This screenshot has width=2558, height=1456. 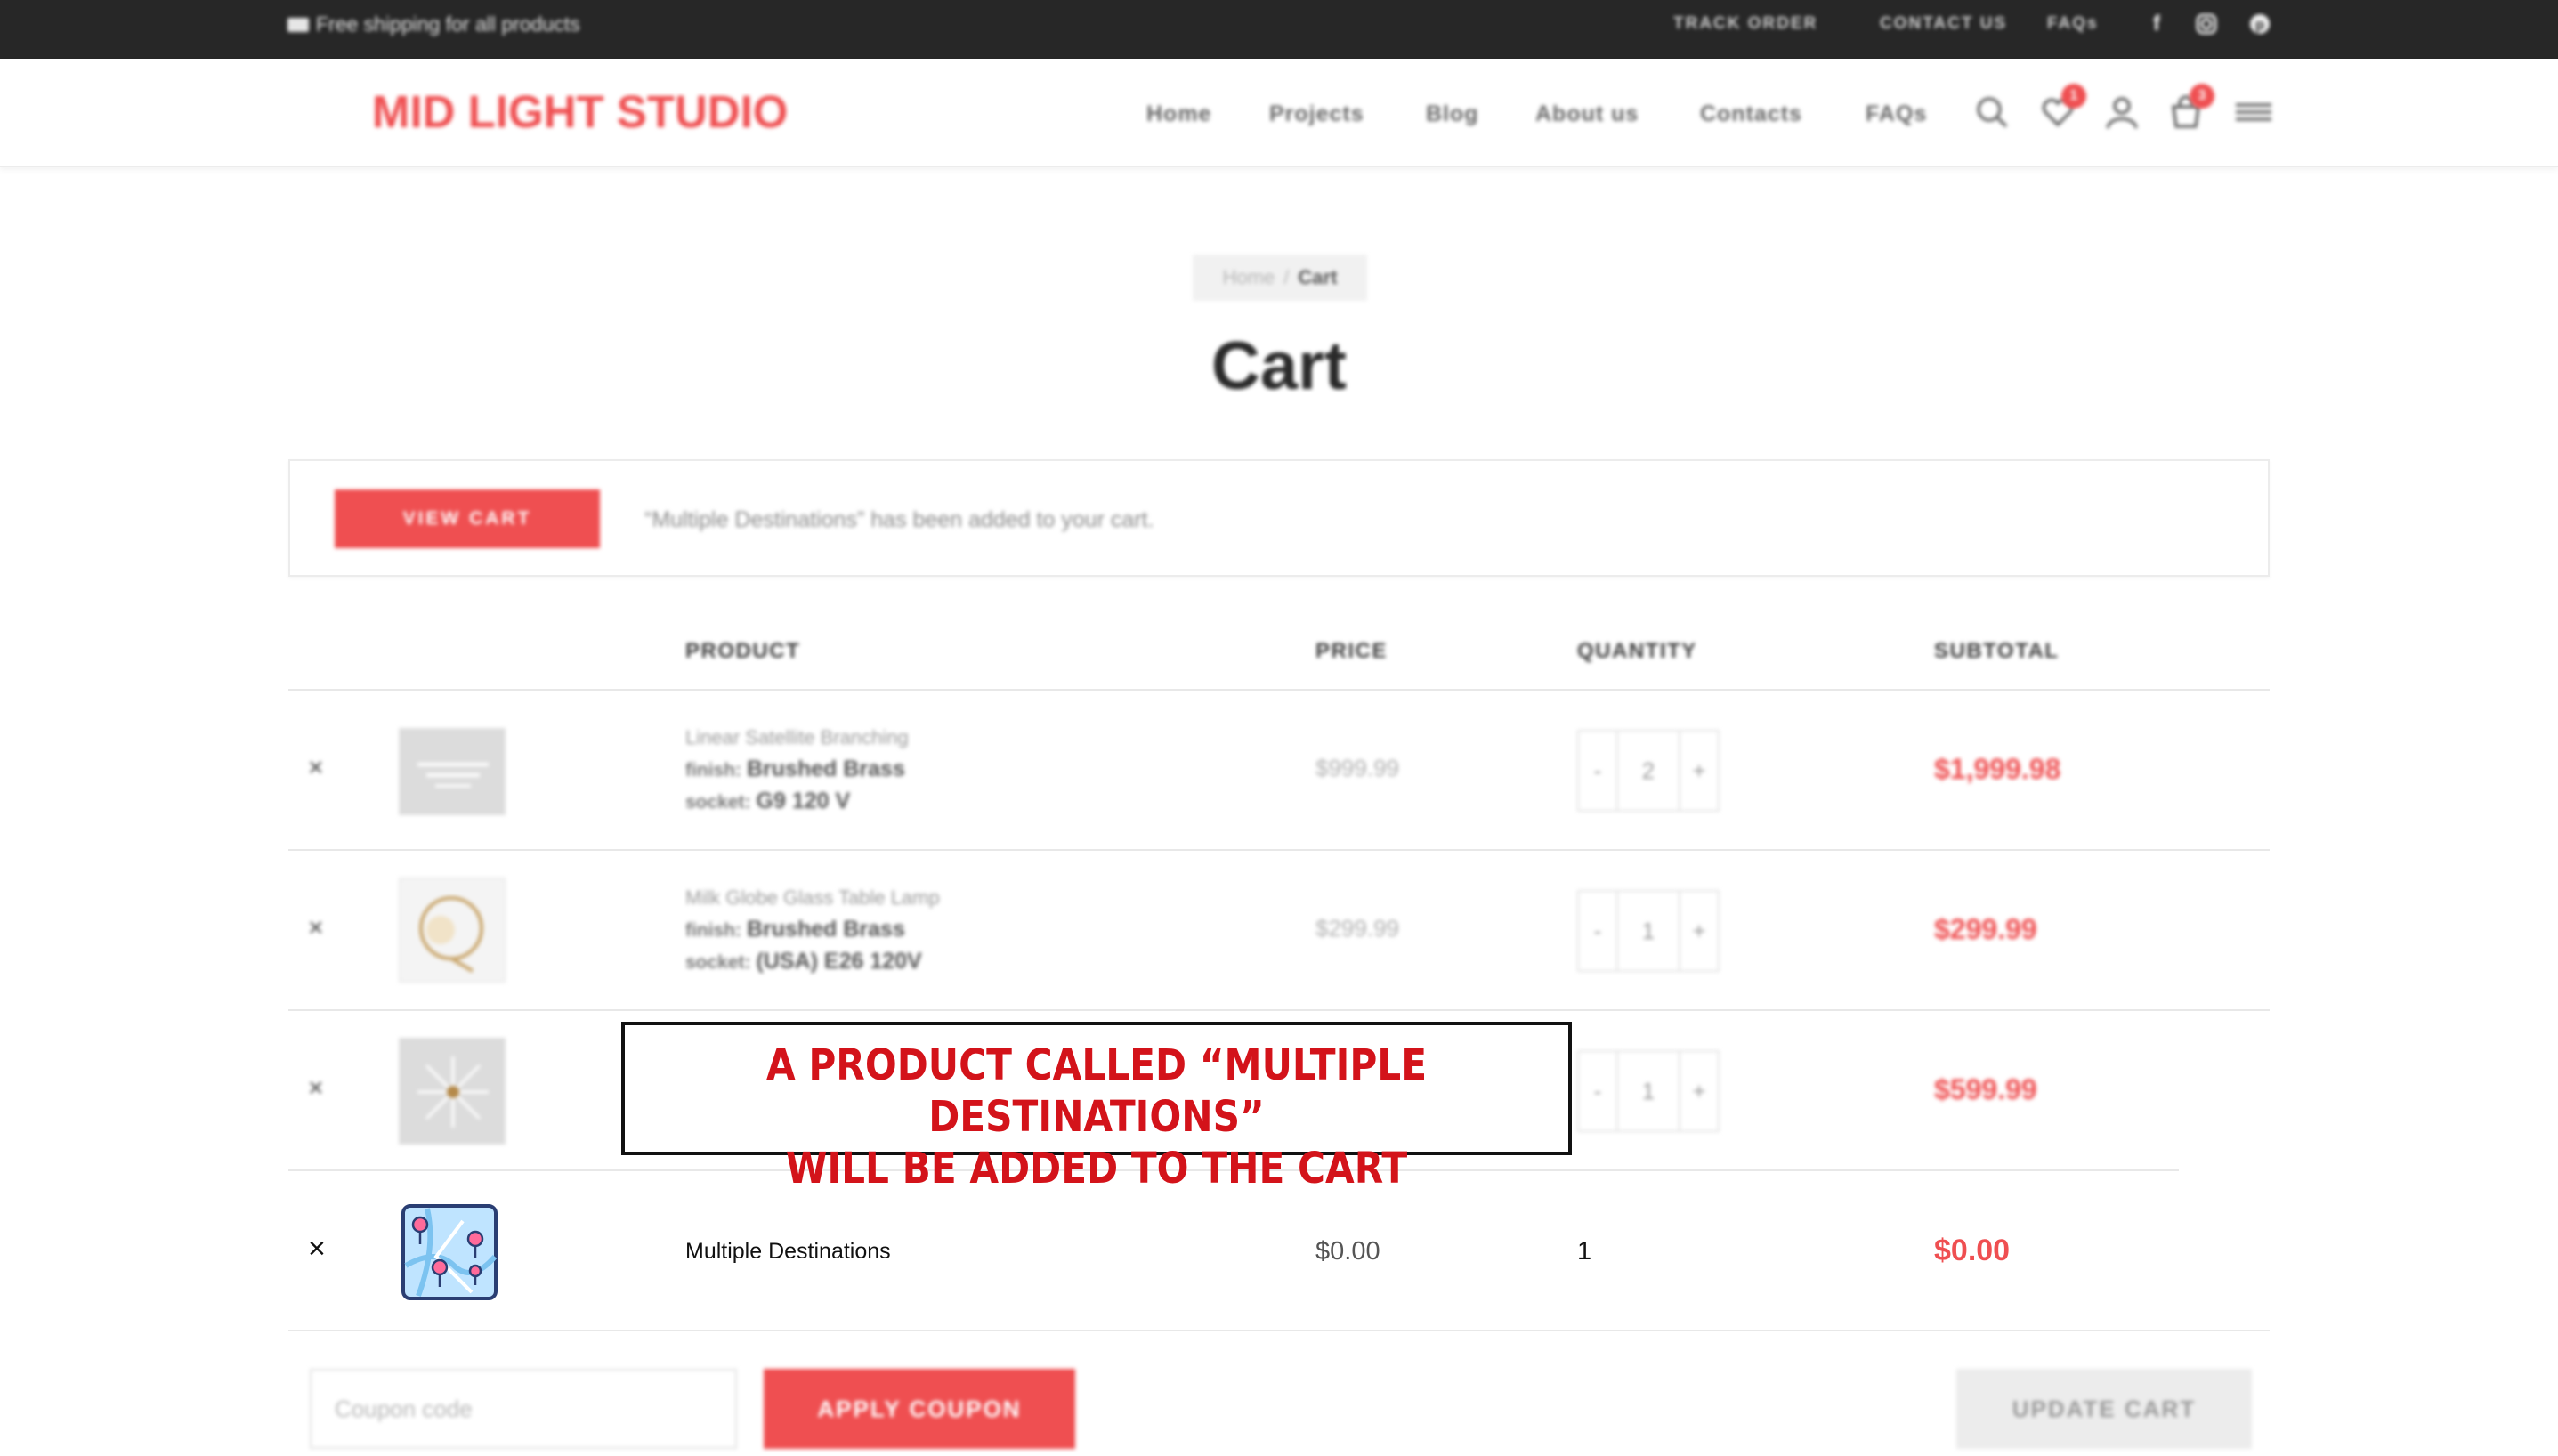 I want to click on quantity-input: 2, so click(x=1648, y=771).